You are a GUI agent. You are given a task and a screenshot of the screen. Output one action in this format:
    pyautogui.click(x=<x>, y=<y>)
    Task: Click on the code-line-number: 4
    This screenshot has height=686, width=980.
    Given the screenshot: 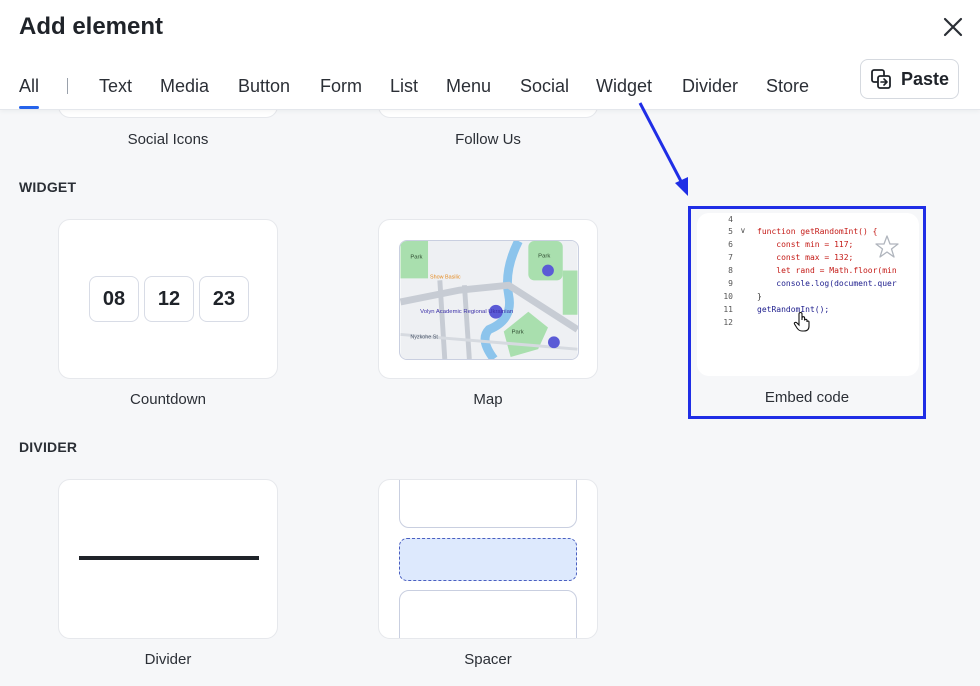 What is the action you would take?
    pyautogui.click(x=730, y=219)
    